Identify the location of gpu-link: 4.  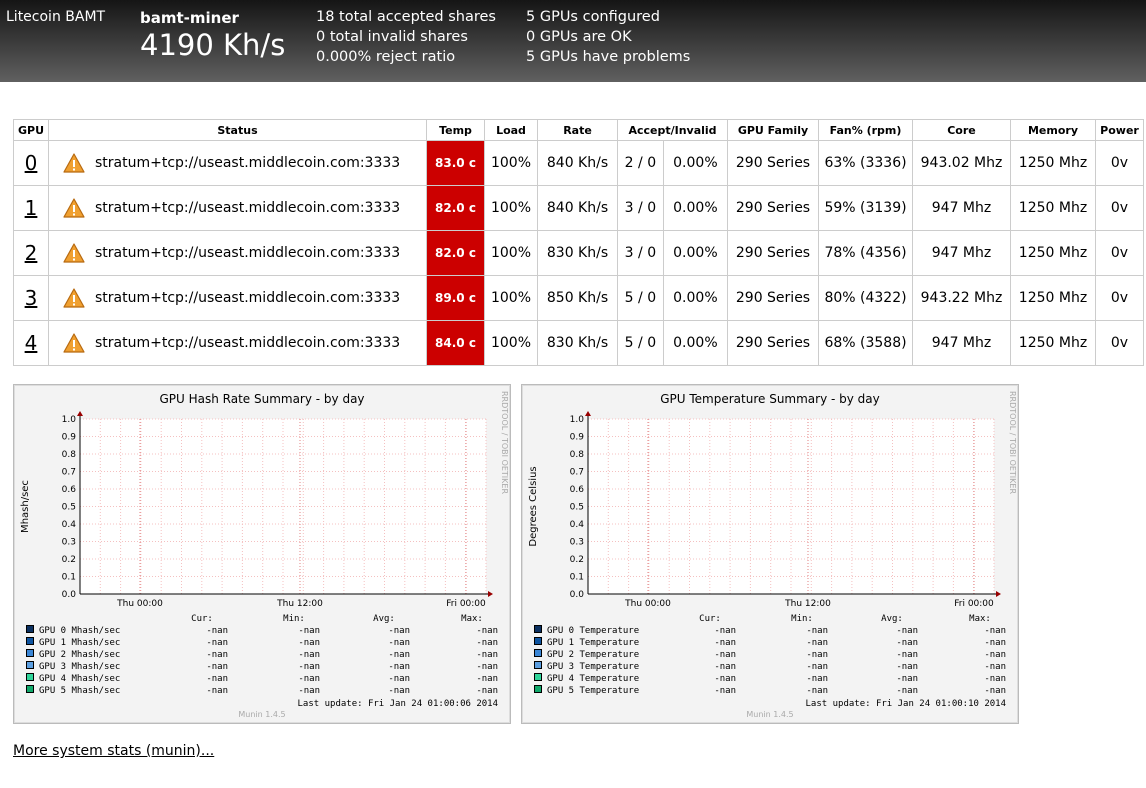
(31, 343).